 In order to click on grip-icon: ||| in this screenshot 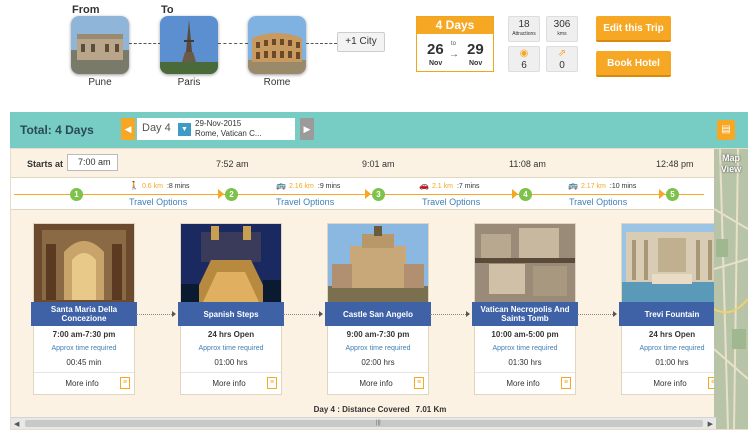, I will do `click(378, 423)`.